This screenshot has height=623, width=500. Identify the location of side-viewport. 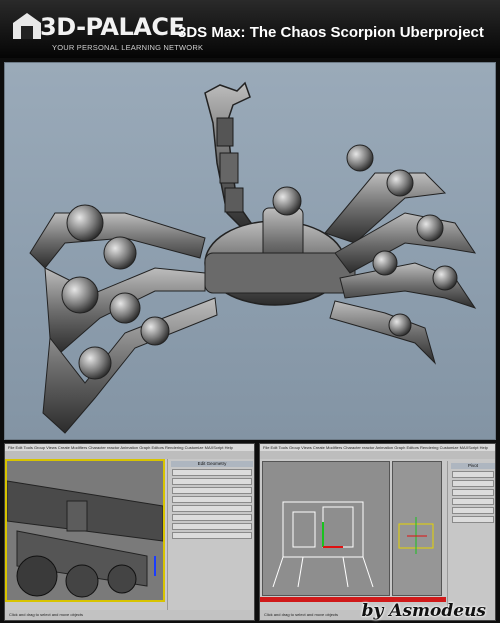
(417, 528).